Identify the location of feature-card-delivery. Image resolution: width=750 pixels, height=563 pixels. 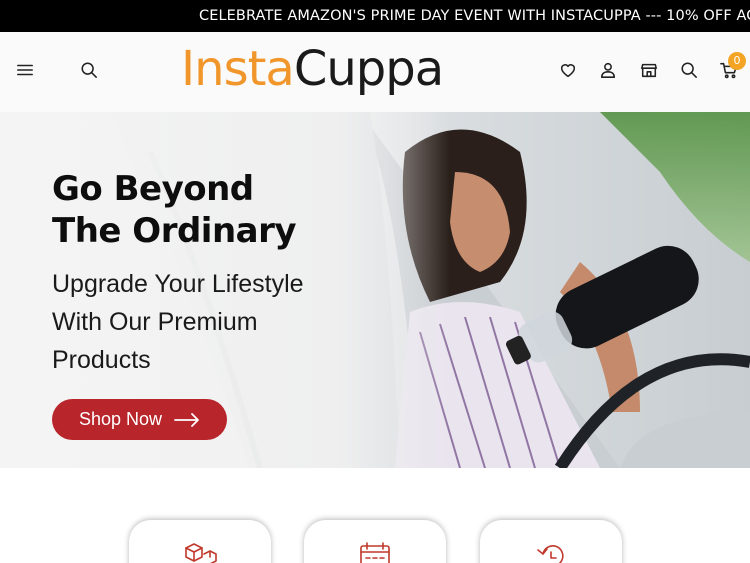
(375, 541).